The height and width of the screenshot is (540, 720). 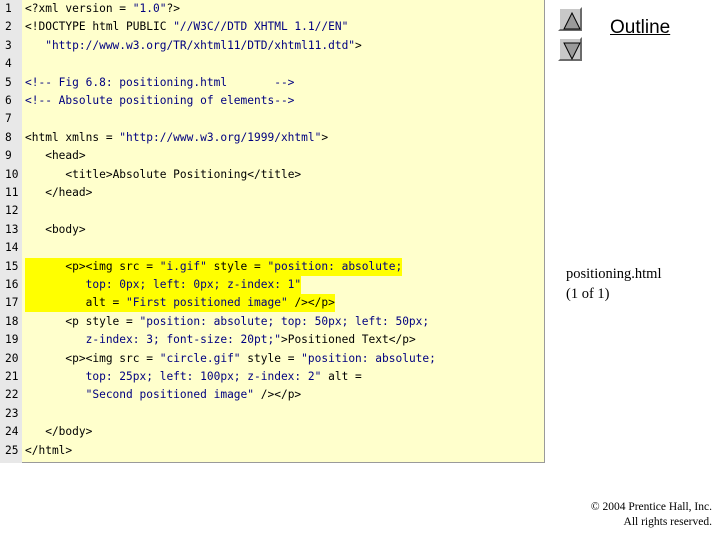 I want to click on code-line: 13 <body>, so click(x=272, y=230).